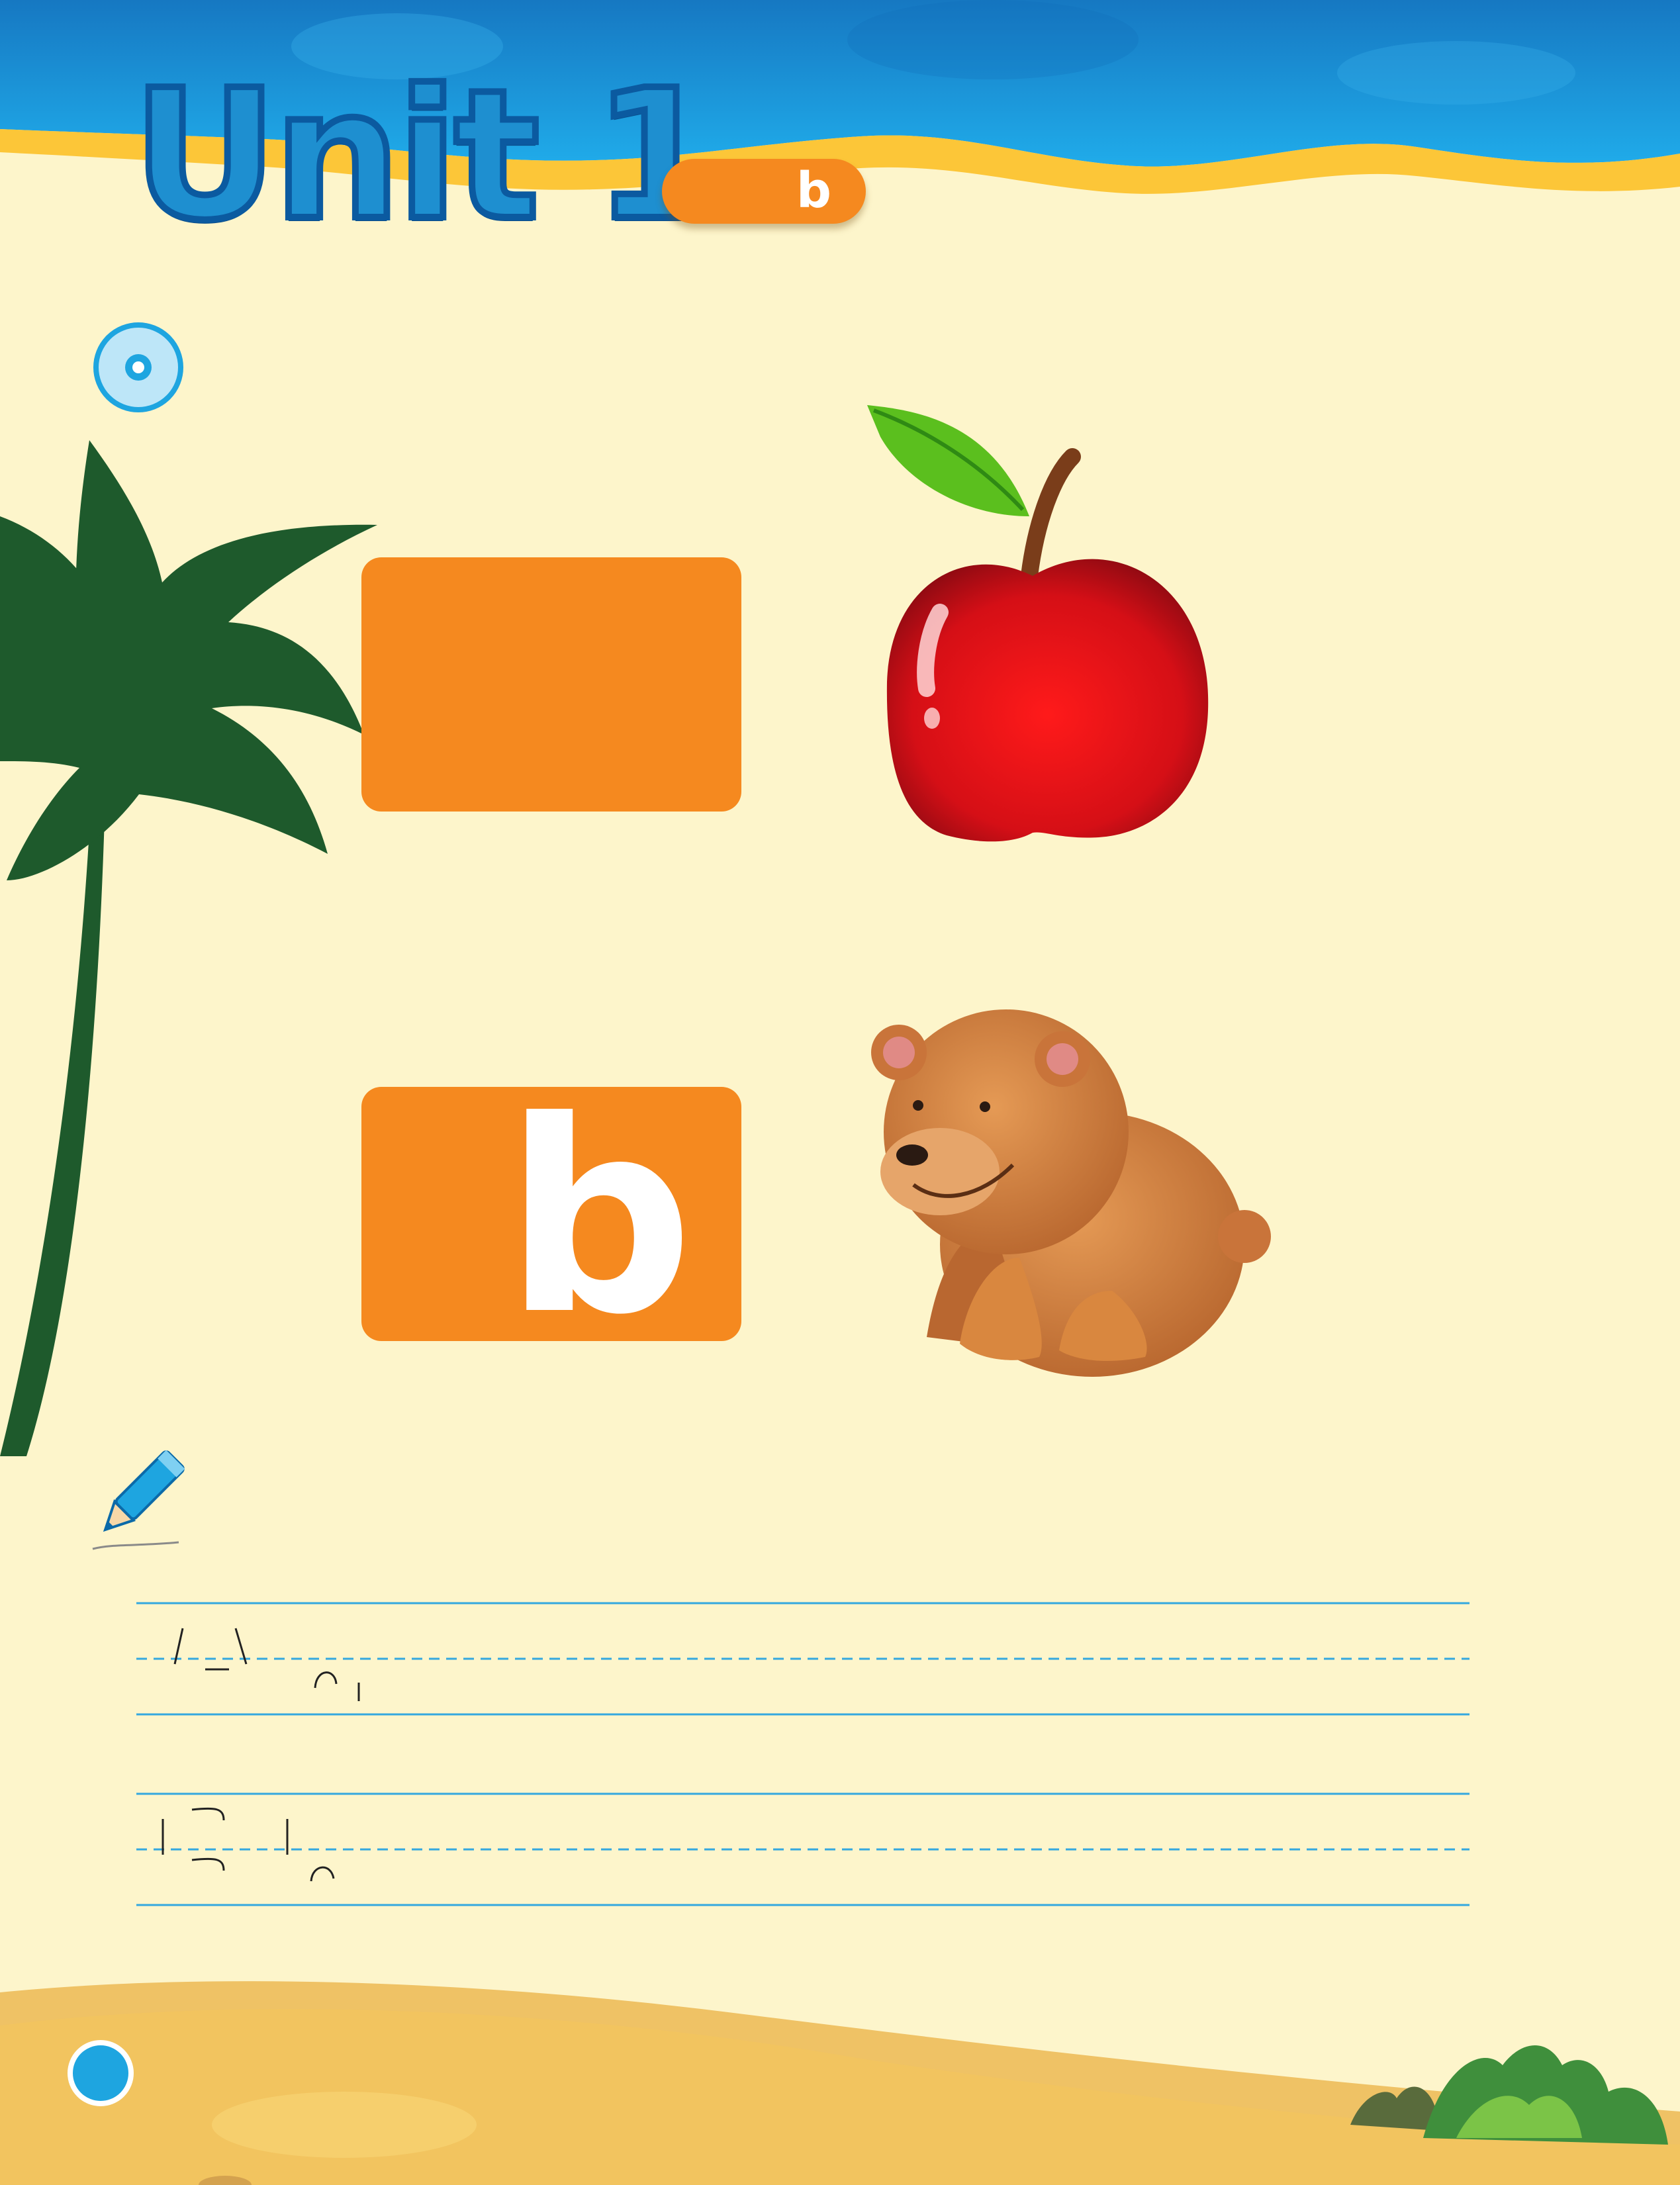 The image size is (1680, 2185). I want to click on sand-dunes, so click(840, 2083).